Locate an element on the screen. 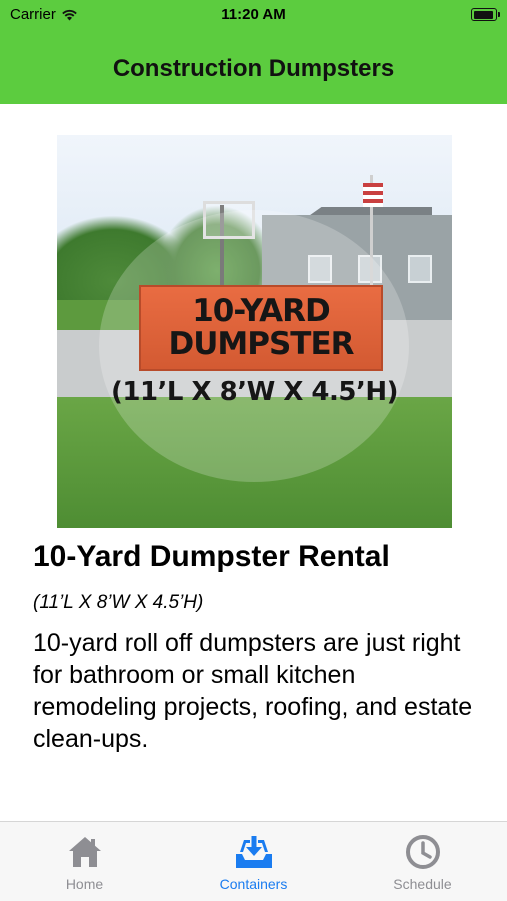 The height and width of the screenshot is (901, 507). page-title: Construction Dumpsters is located at coordinates (253, 68).